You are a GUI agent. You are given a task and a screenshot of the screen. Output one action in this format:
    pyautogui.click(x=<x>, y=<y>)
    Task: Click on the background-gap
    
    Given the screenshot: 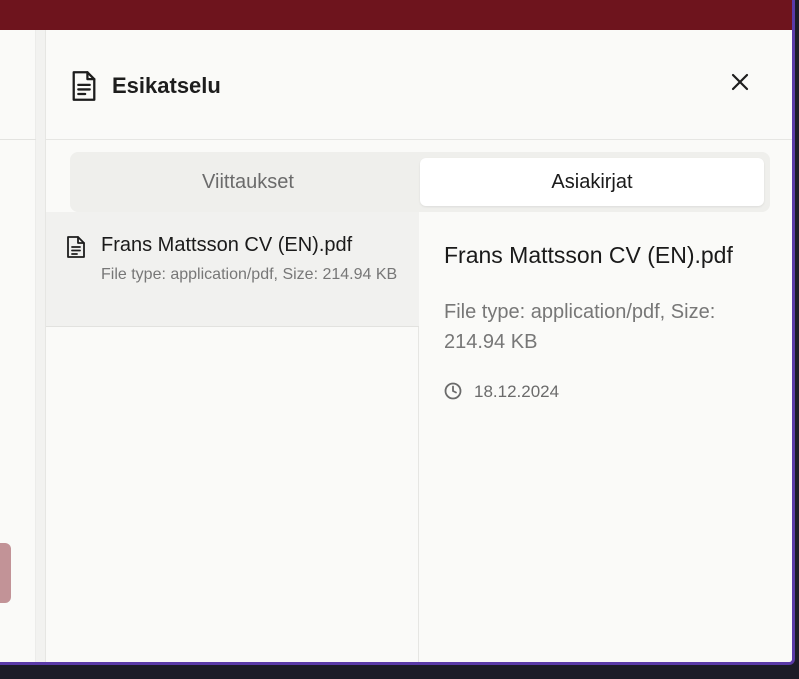 What is the action you would take?
    pyautogui.click(x=40, y=346)
    